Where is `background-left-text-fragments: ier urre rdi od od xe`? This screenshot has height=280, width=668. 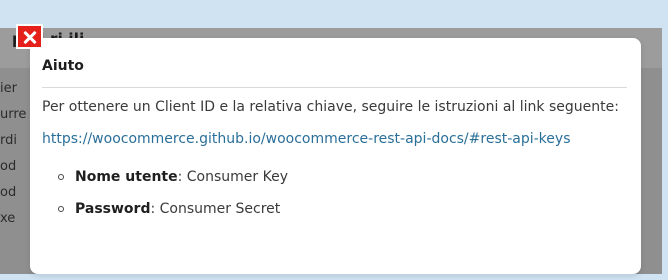 background-left-text-fragments: ier urre rdi od od xe is located at coordinates (14, 167).